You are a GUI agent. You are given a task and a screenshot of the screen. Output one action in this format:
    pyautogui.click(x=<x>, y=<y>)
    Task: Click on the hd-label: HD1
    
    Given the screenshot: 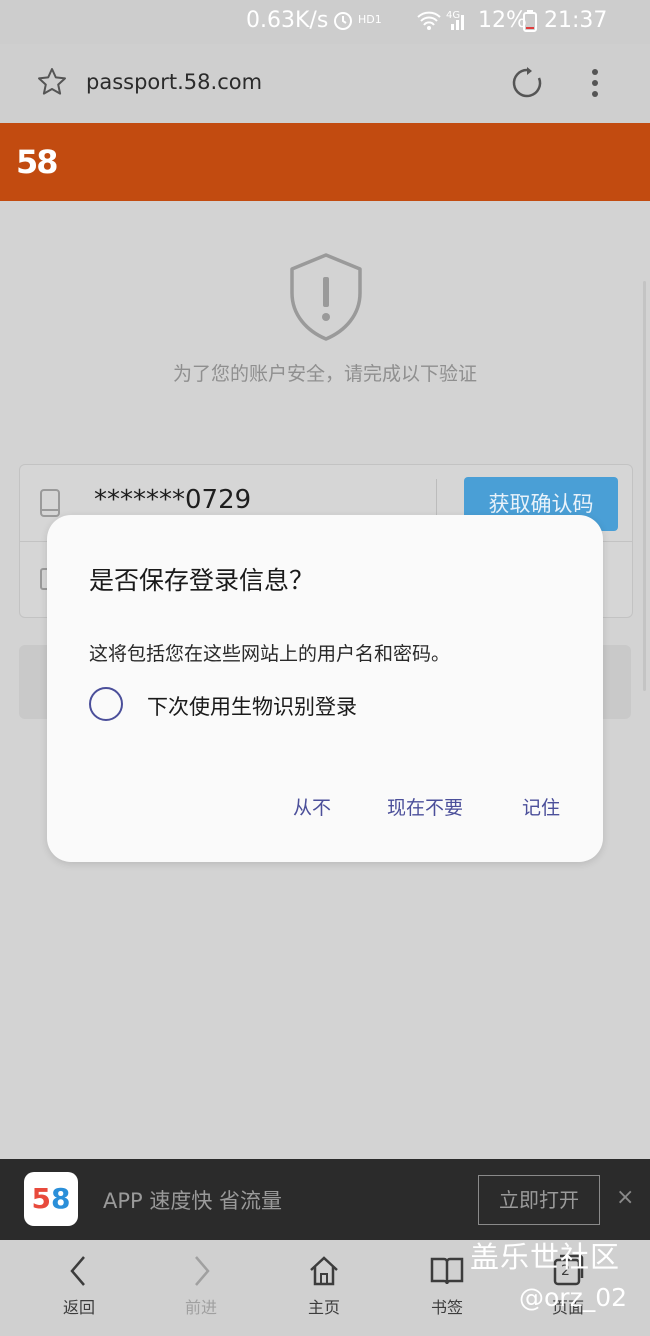 What is the action you would take?
    pyautogui.click(x=370, y=19)
    